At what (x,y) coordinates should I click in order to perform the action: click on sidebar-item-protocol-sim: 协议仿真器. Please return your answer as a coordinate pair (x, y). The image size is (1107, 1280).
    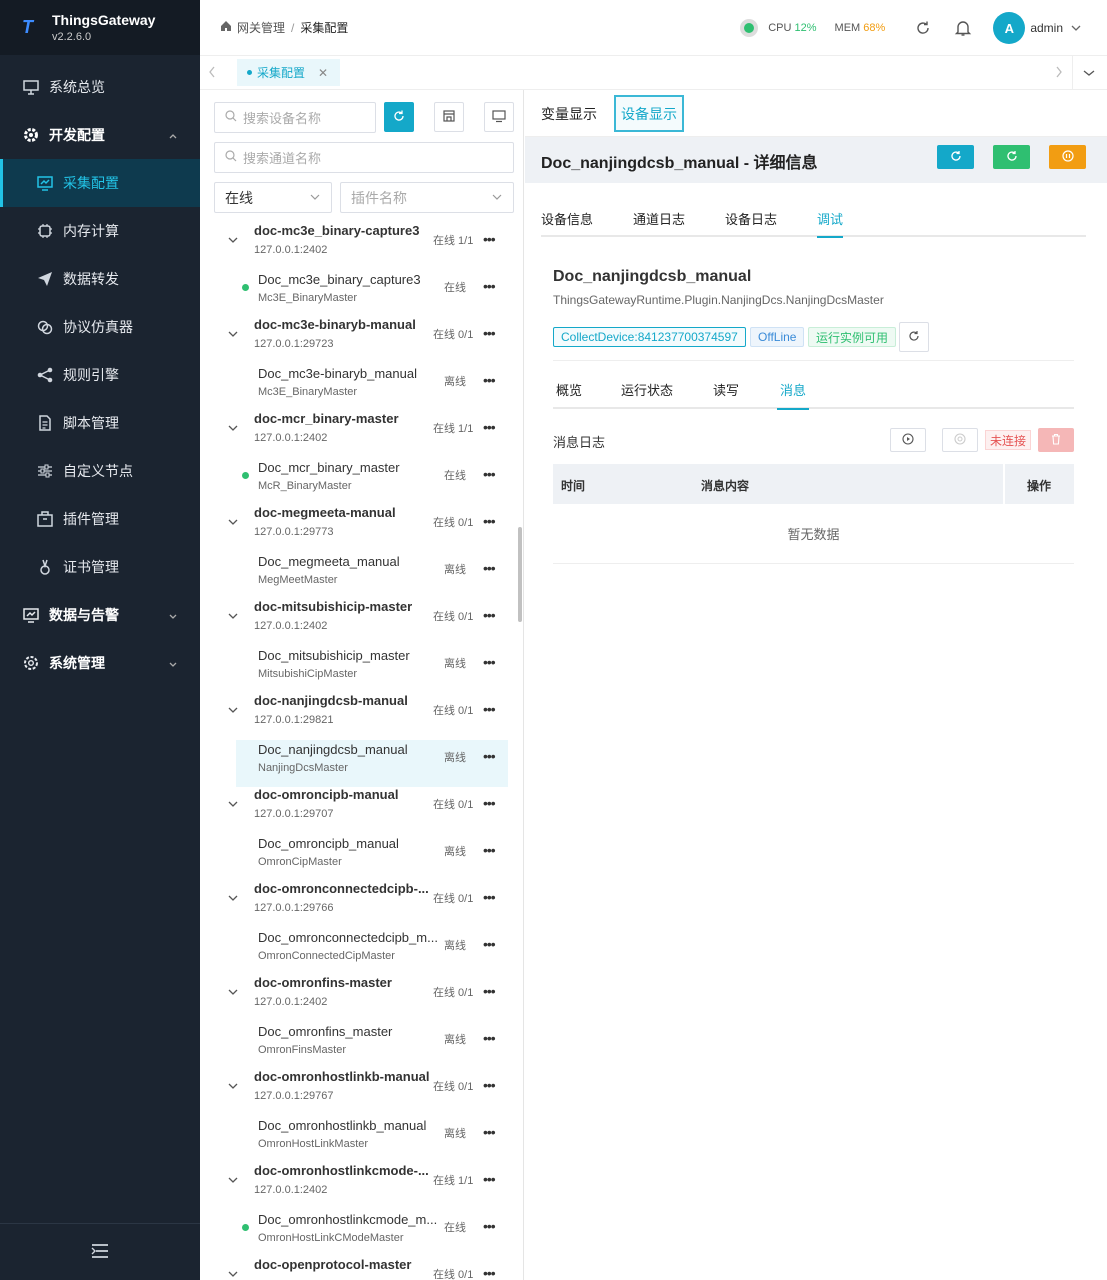
    Looking at the image, I should click on (100, 327).